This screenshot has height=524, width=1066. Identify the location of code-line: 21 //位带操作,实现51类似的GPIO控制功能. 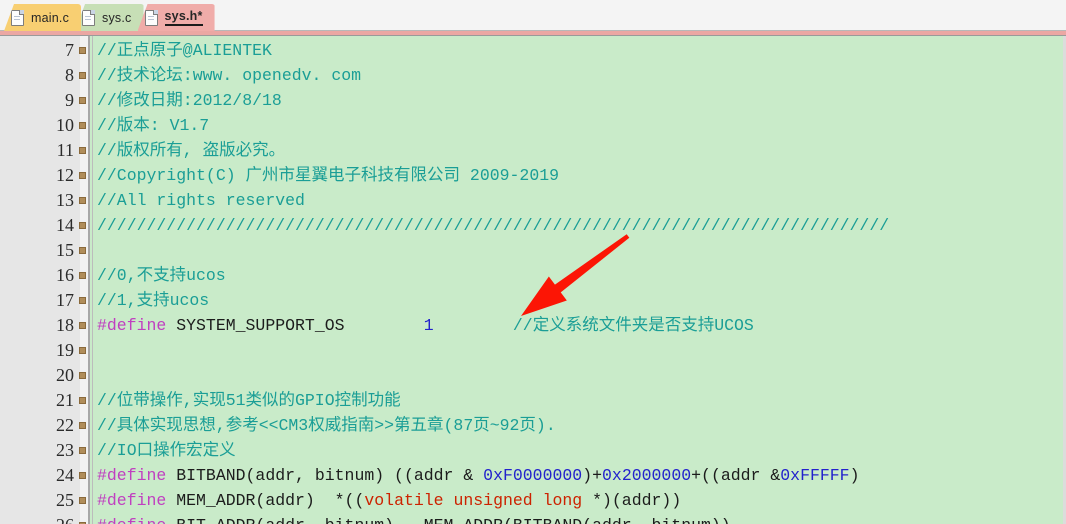
(533, 400).